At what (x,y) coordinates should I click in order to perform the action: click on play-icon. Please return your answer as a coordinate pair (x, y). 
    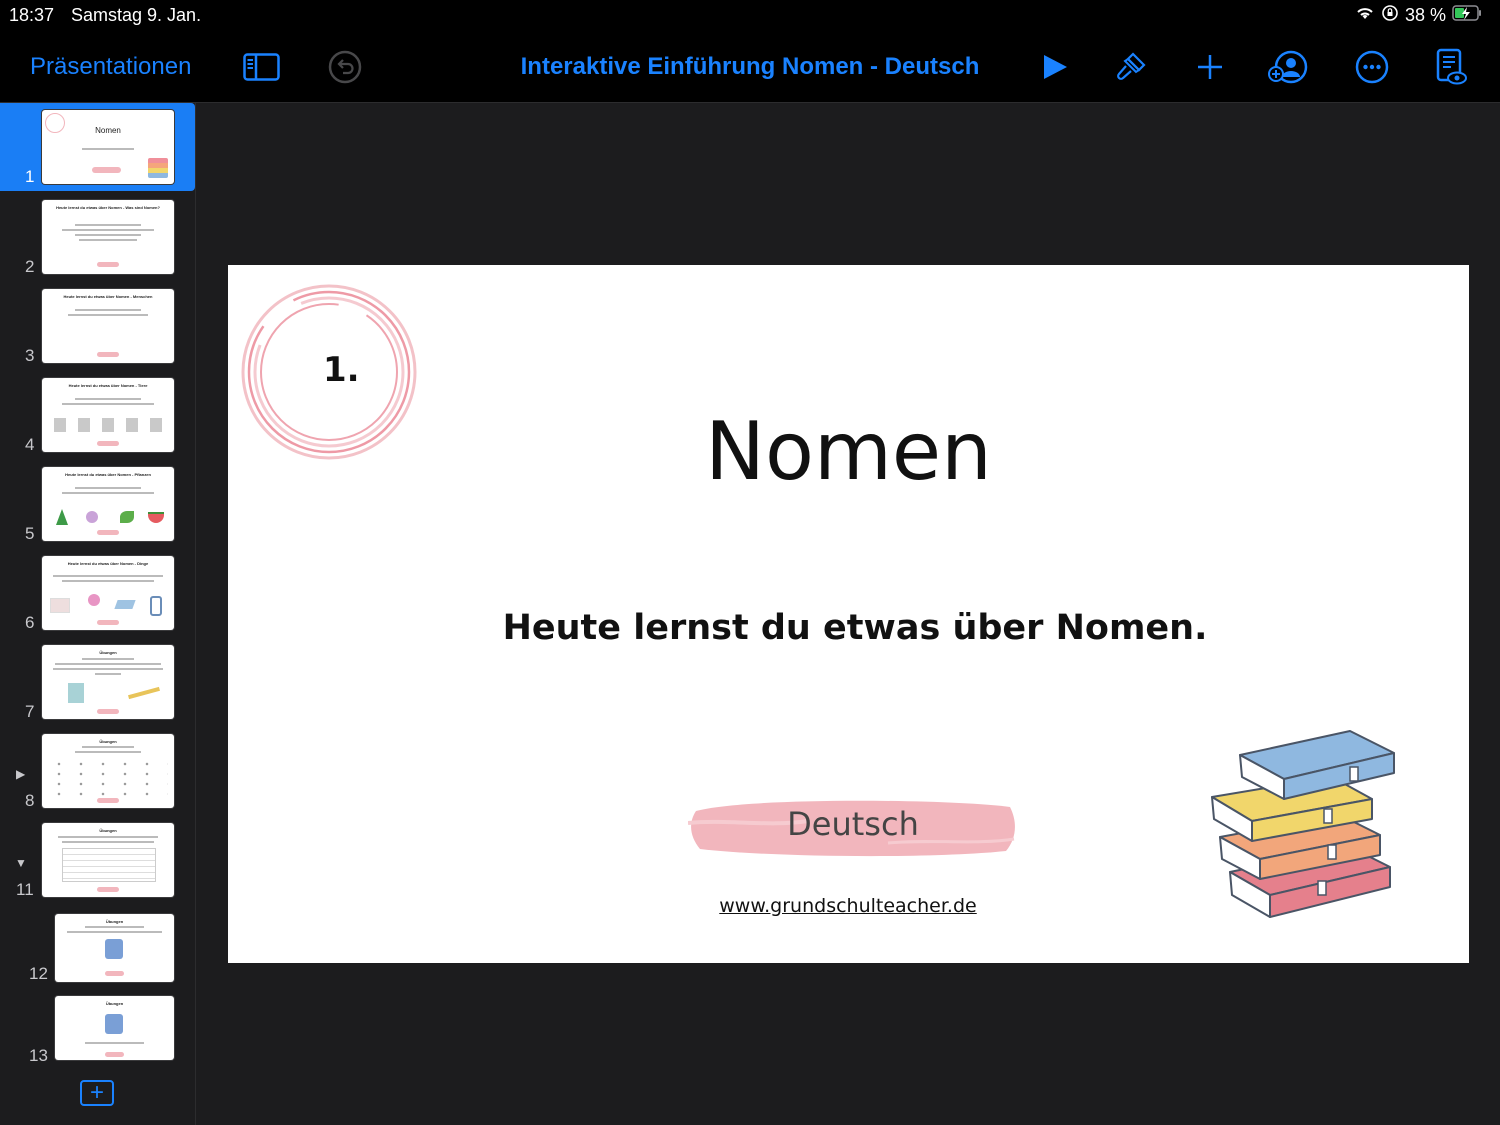
    Looking at the image, I should click on (1055, 67).